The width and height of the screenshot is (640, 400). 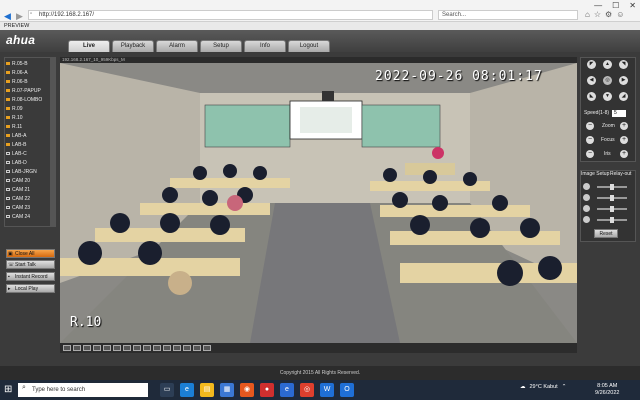 What do you see at coordinates (30, 118) in the screenshot?
I see `camera-item: R.10M` at bounding box center [30, 118].